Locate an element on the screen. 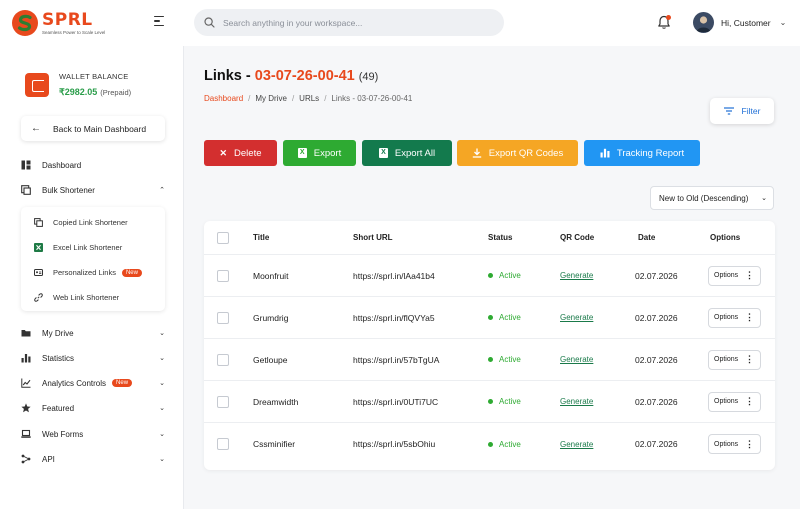 The image size is (800, 509). row-title: Cssminifier is located at coordinates (274, 444).